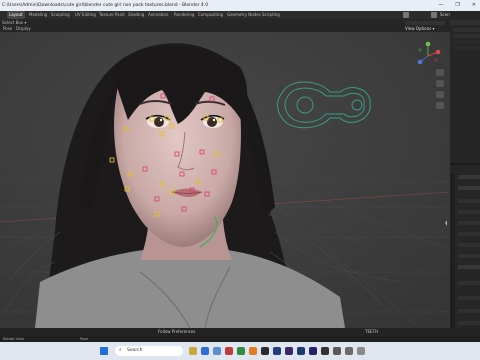 This screenshot has width=480, height=360. What do you see at coordinates (438, 52) in the screenshot?
I see `gizmo-x-icon` at bounding box center [438, 52].